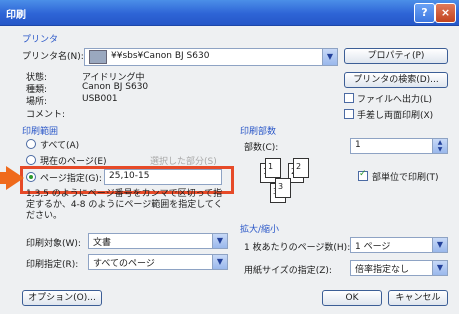 This screenshot has height=314, width=459. I want to click on window-title: 印刷, so click(16, 15).